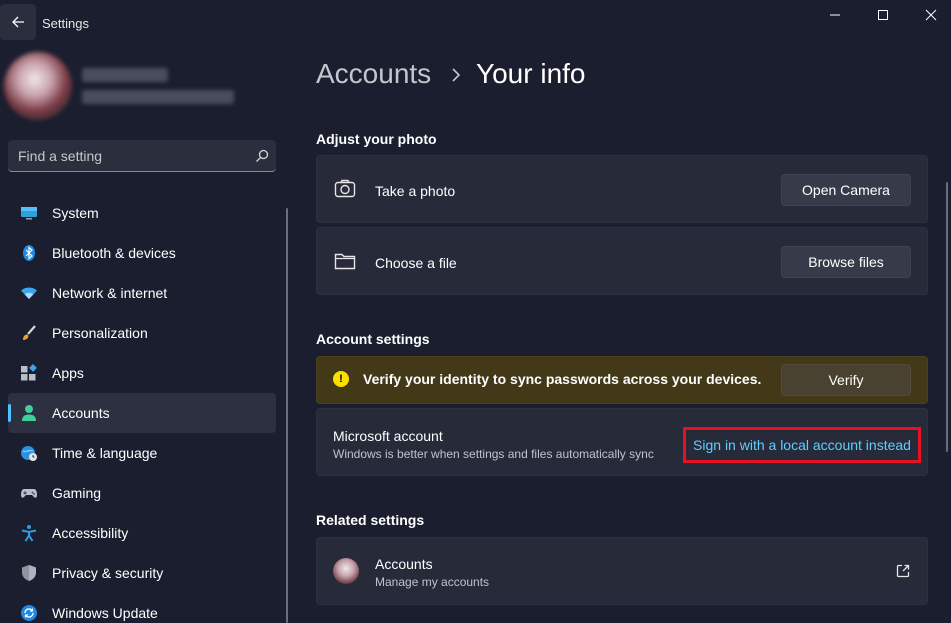  What do you see at coordinates (345, 261) in the screenshot?
I see `folder-icon` at bounding box center [345, 261].